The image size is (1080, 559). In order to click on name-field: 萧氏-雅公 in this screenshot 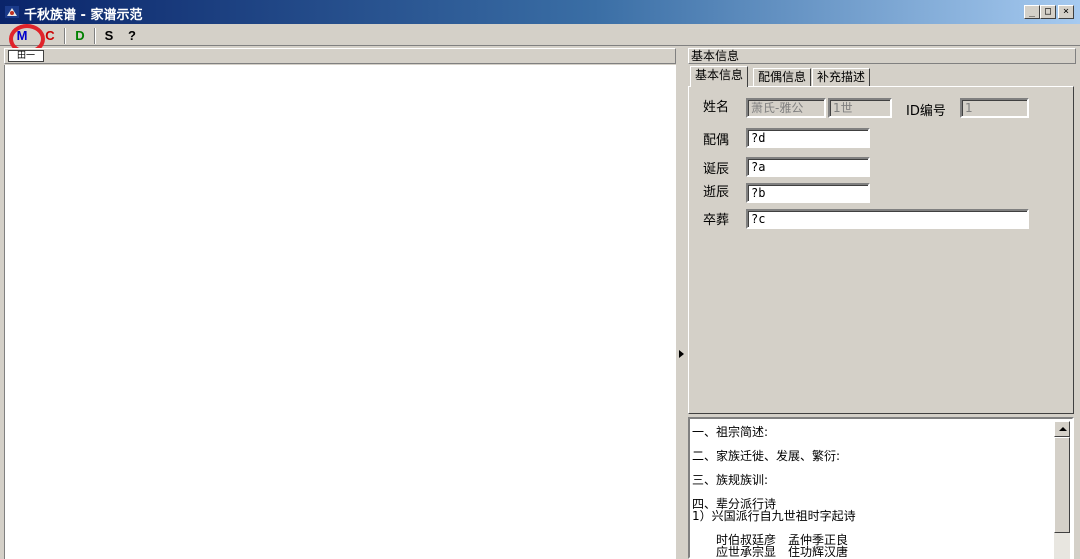, I will do `click(786, 108)`.